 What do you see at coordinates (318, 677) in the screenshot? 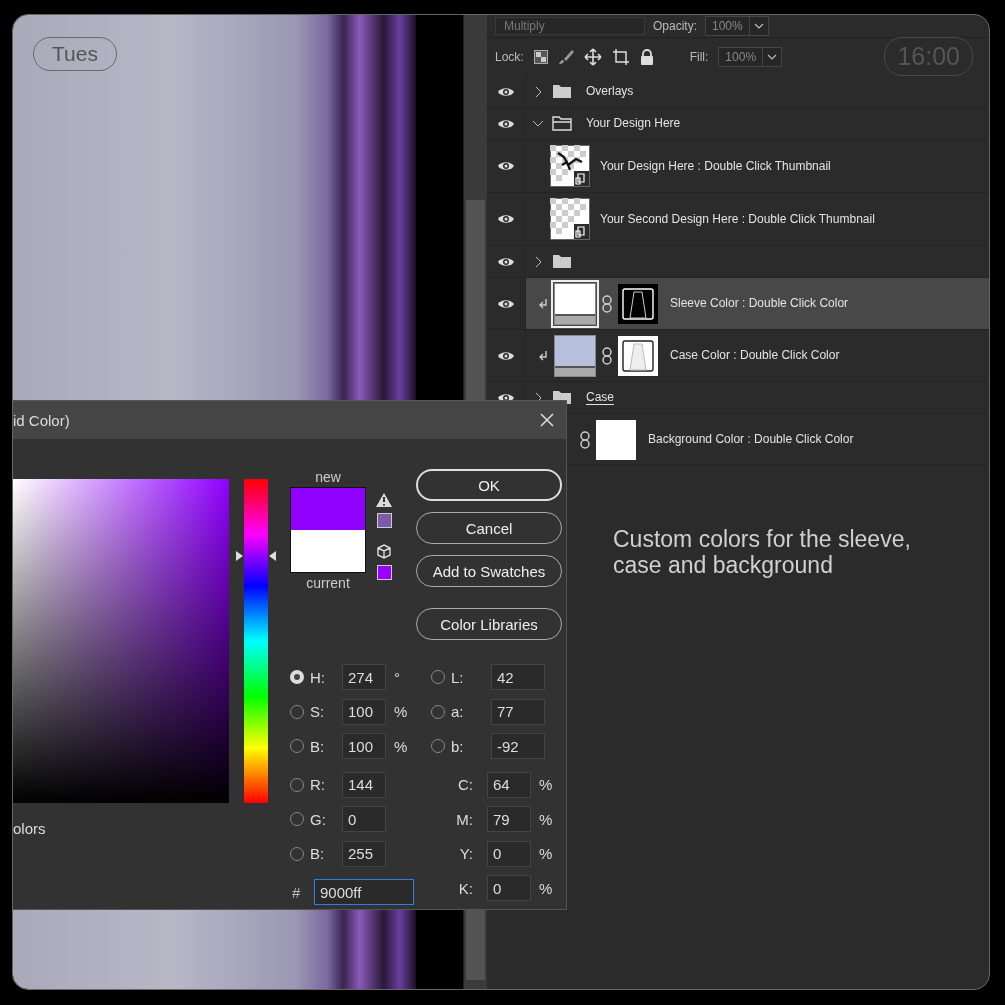
I see `field-label: H:` at bounding box center [318, 677].